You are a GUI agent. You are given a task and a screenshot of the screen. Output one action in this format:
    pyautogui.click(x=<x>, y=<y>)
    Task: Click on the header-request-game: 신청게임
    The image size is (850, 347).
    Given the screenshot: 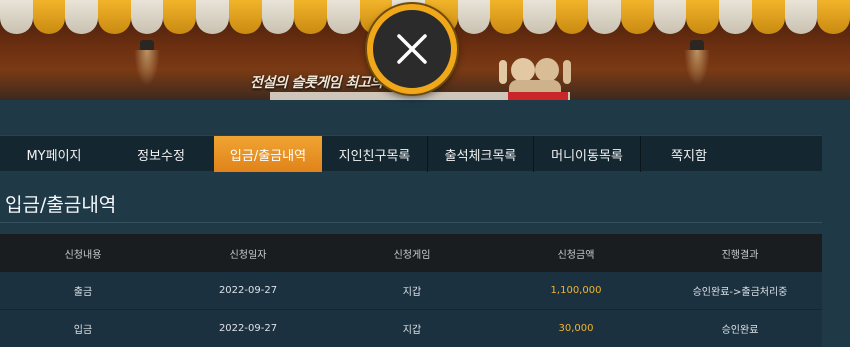 What is the action you would take?
    pyautogui.click(x=412, y=255)
    